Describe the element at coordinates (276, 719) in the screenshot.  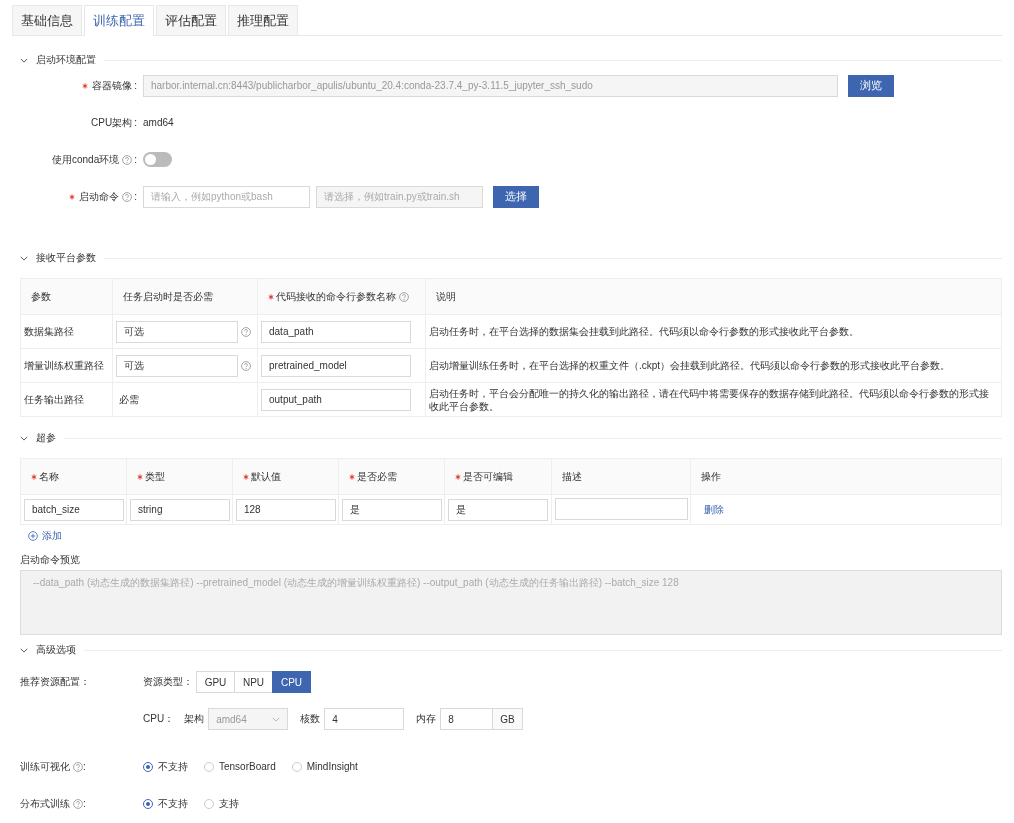
I see `caret-icon` at that location.